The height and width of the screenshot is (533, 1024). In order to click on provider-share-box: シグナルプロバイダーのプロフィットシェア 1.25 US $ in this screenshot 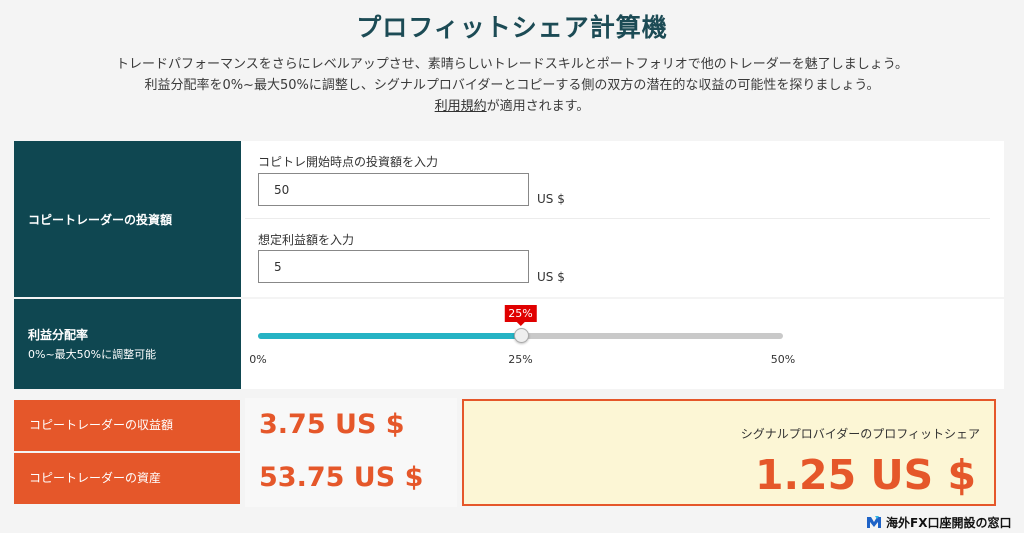, I will do `click(729, 452)`.